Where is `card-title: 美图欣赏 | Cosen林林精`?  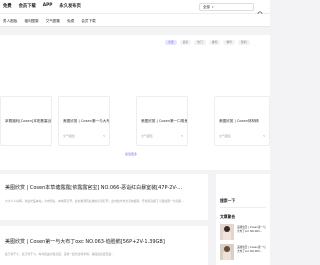 card-title: 美图欣赏 | Cosen林林精 is located at coordinates (242, 121).